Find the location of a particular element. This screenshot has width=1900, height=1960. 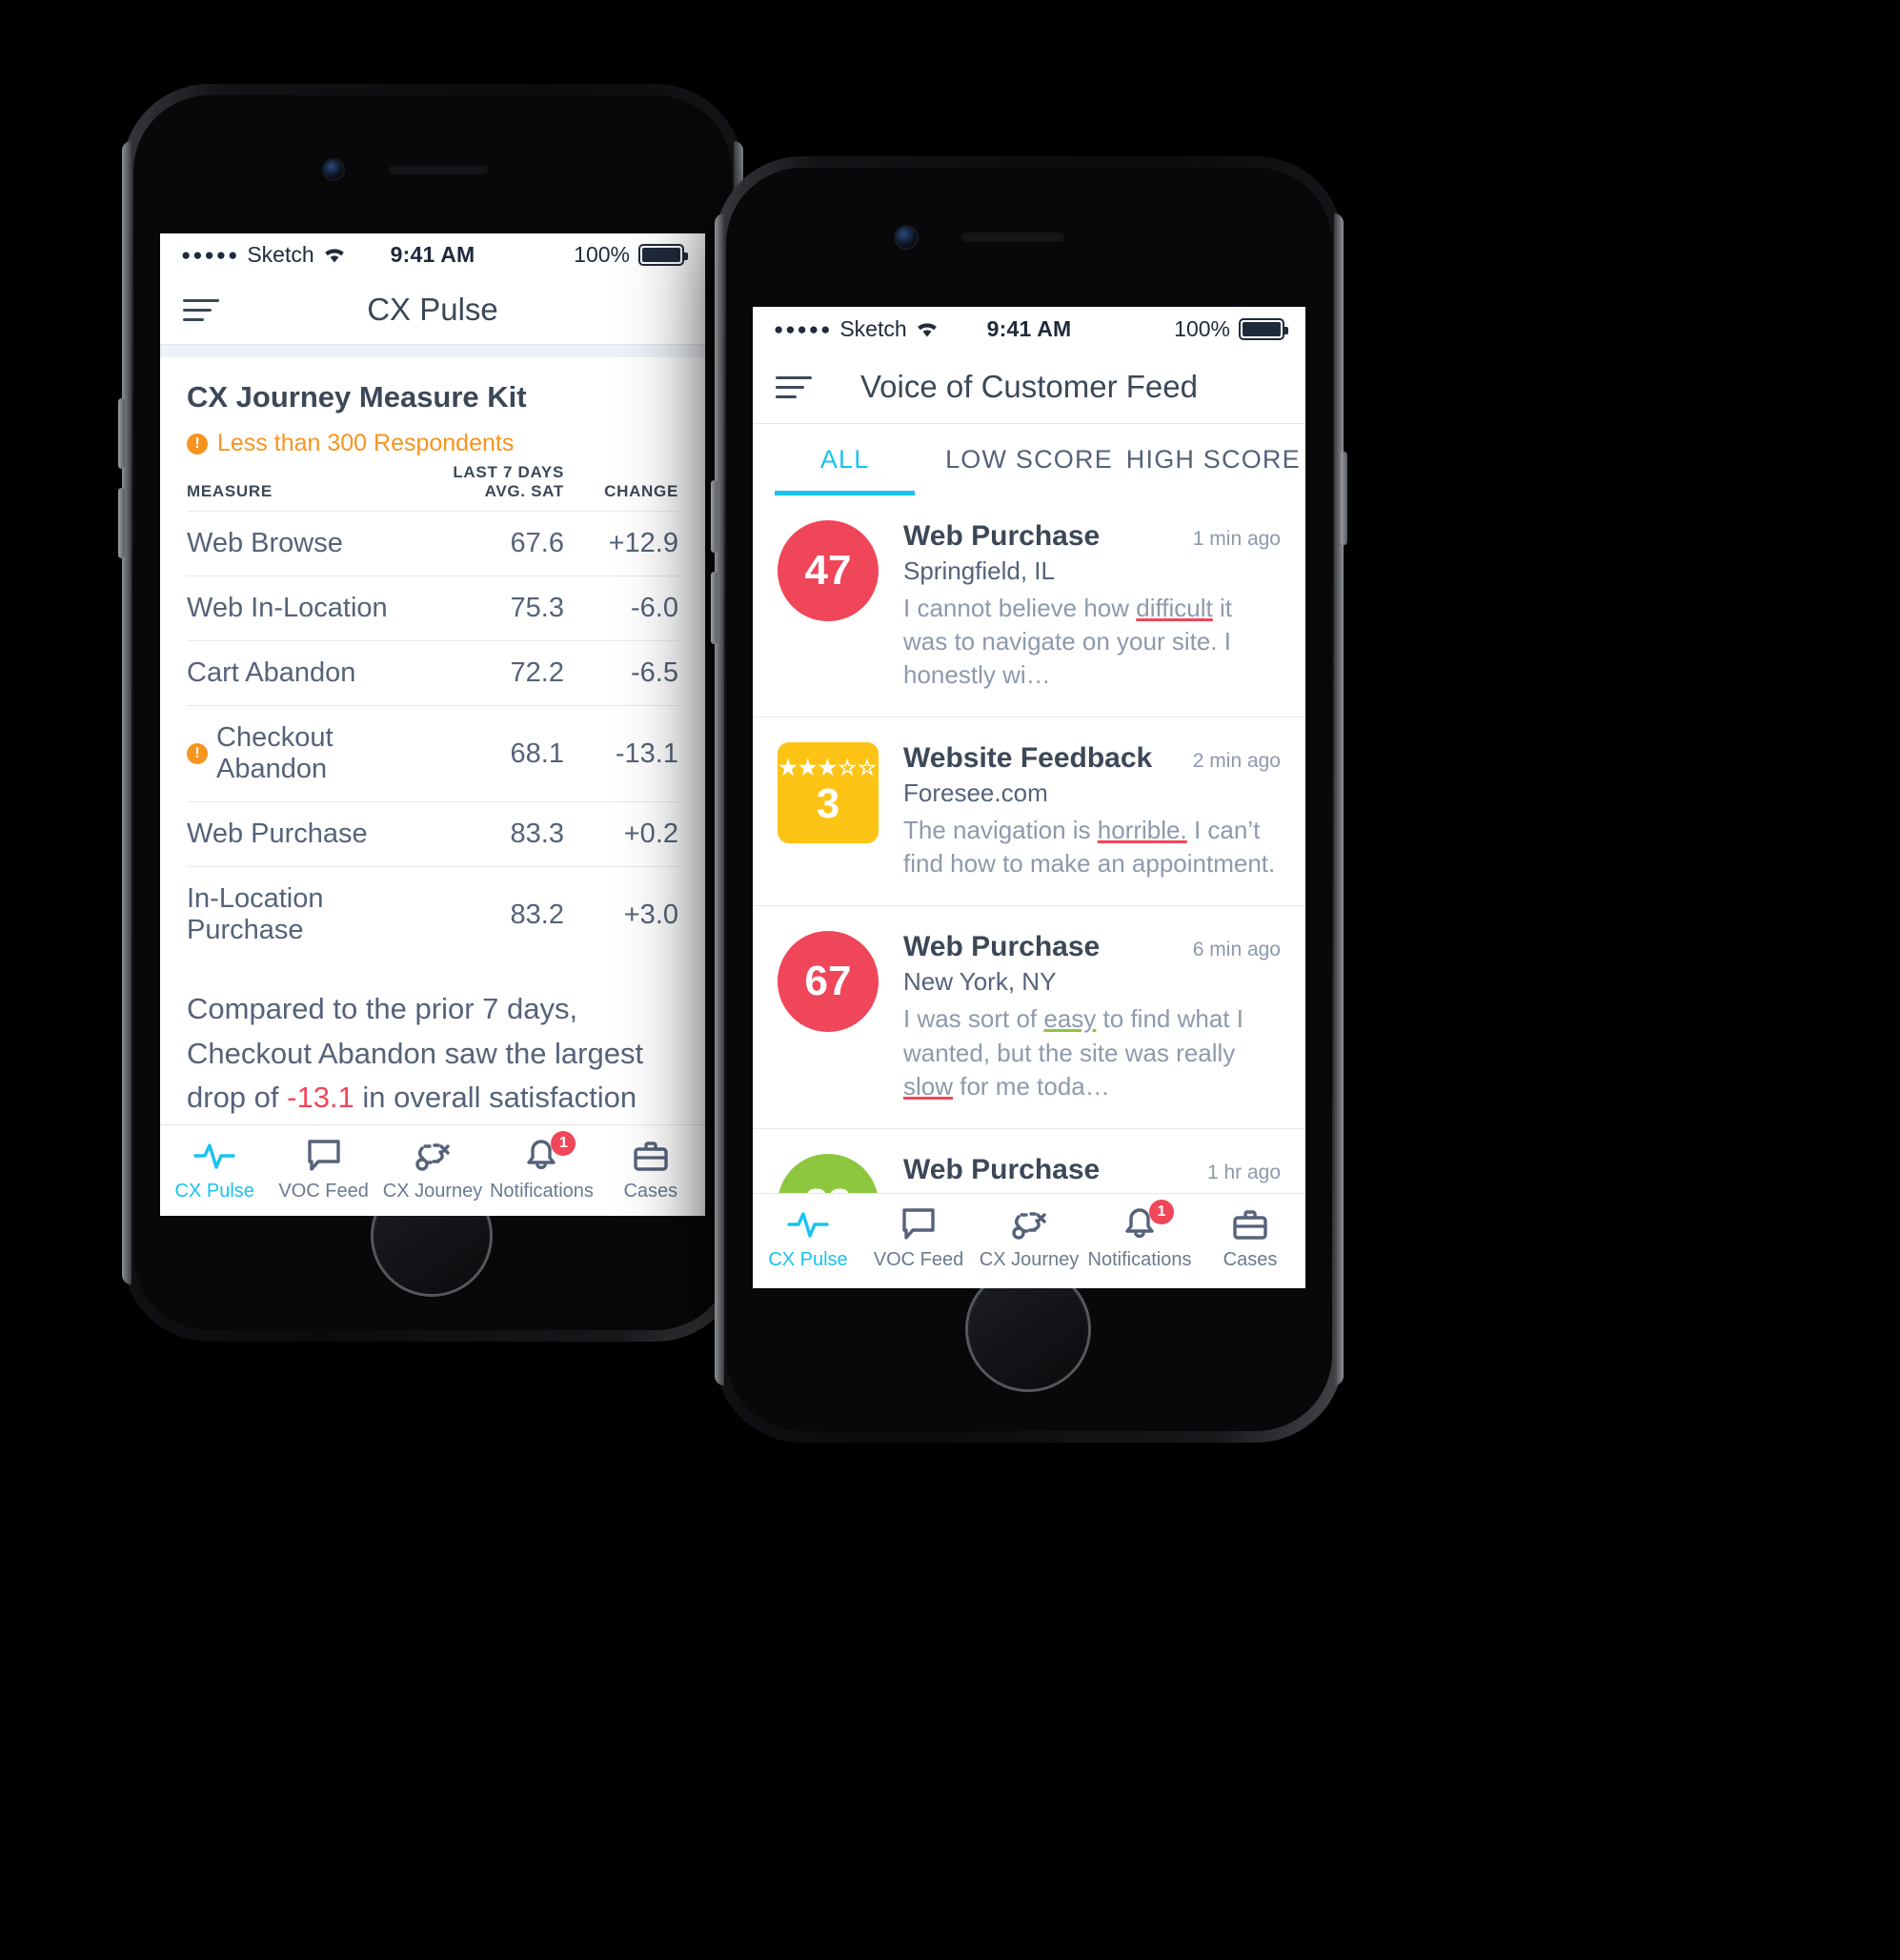

cell-measure: Web In-Location is located at coordinates (304, 608).